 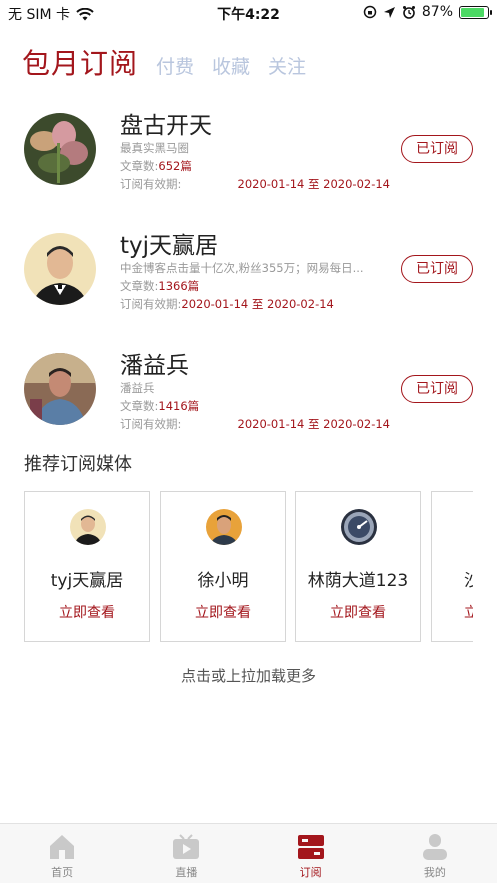 I want to click on recommend-name: 沙, so click(x=468, y=581).